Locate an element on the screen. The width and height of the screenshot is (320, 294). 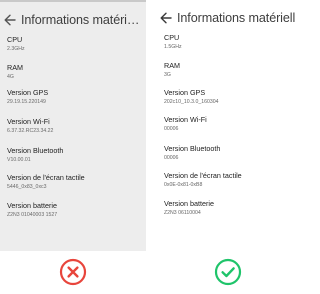
info-value: 3G is located at coordinates (167, 74).